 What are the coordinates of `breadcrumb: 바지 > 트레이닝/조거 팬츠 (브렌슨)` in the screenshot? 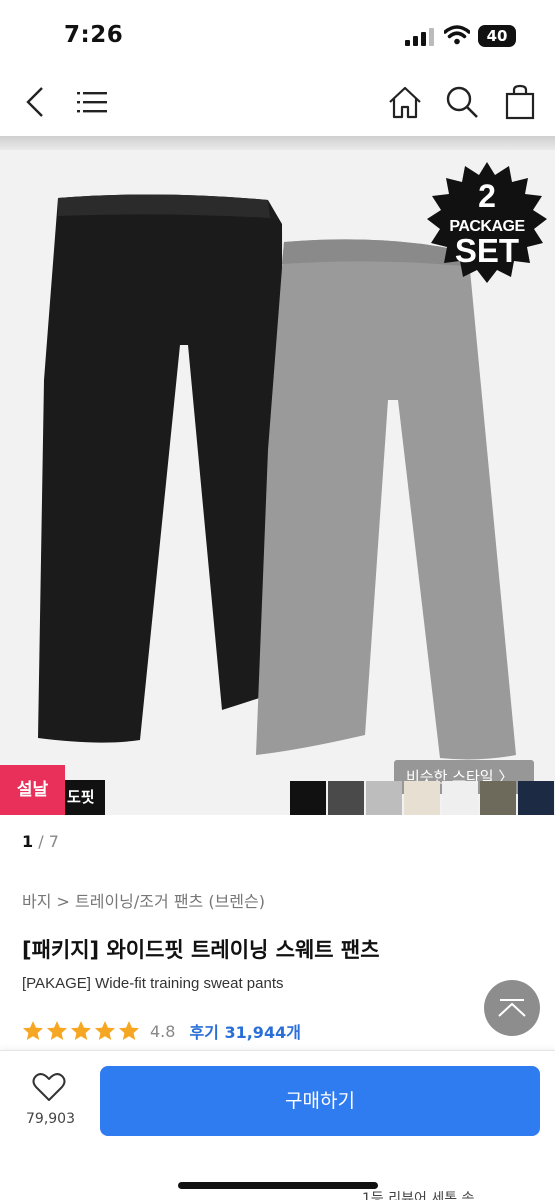 It's located at (143, 900).